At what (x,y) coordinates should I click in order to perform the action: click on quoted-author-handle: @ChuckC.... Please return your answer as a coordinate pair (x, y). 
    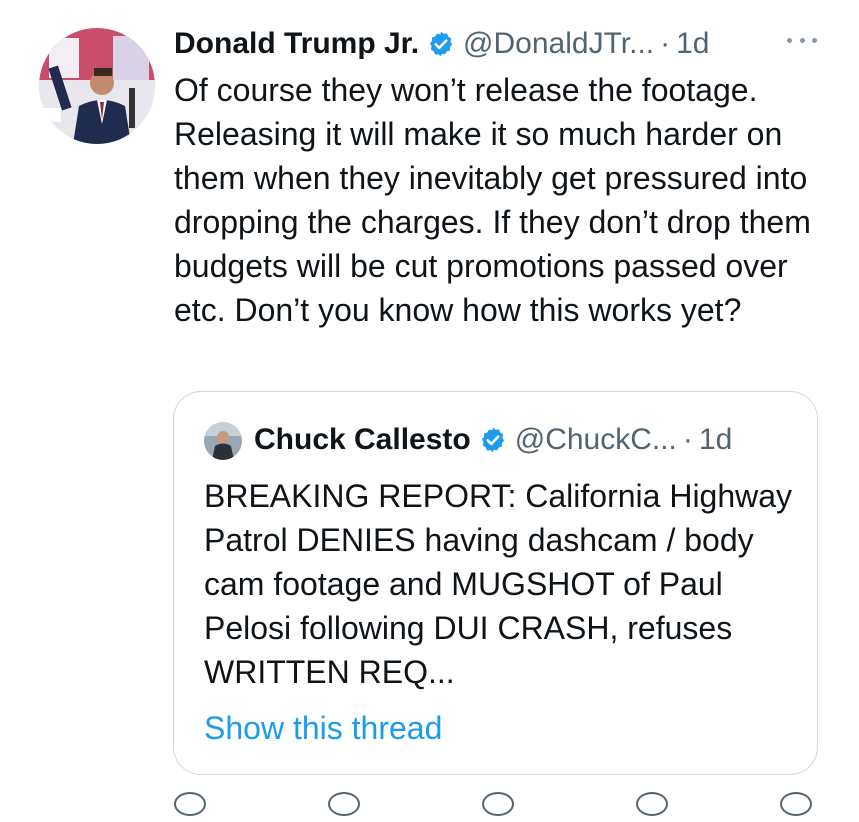
    Looking at the image, I should click on (595, 439).